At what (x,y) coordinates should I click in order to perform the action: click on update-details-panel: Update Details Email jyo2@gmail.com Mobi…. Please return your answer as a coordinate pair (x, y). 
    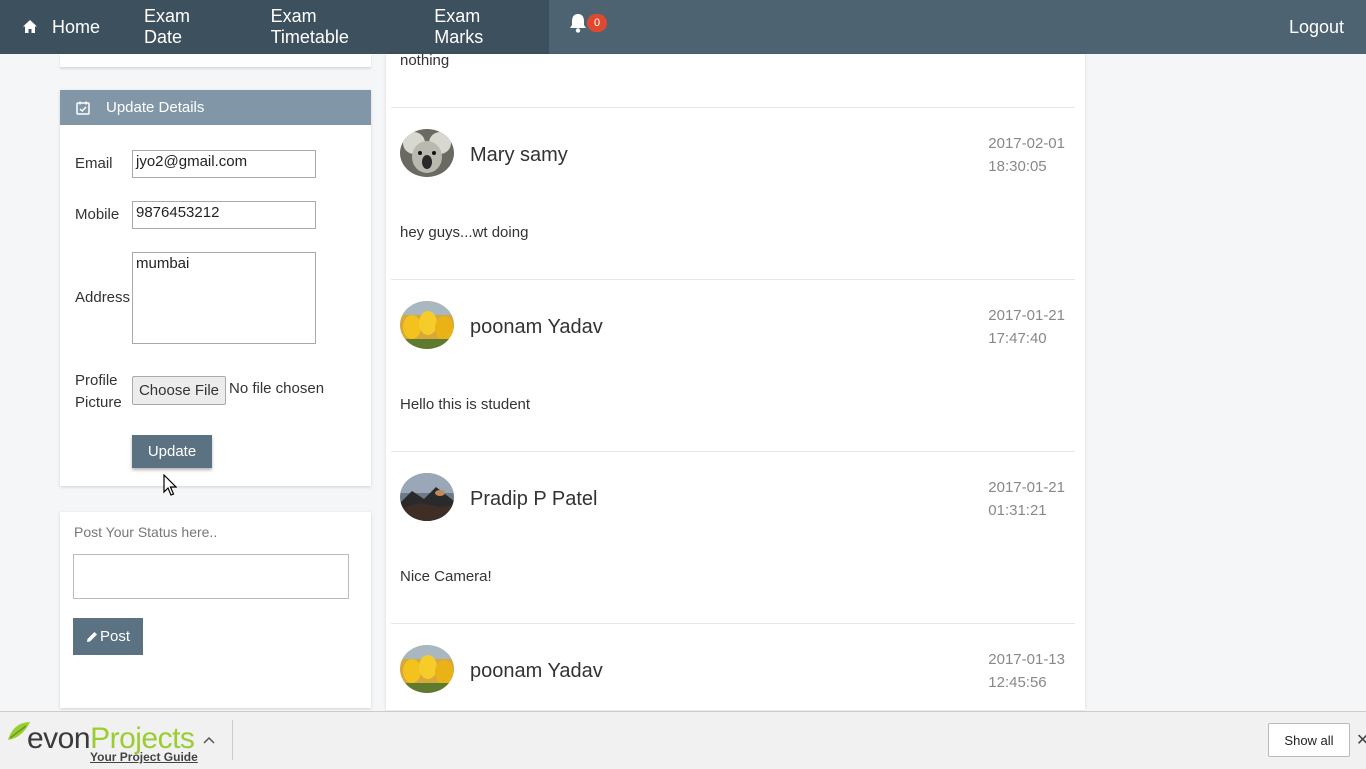
    Looking at the image, I should click on (215, 288).